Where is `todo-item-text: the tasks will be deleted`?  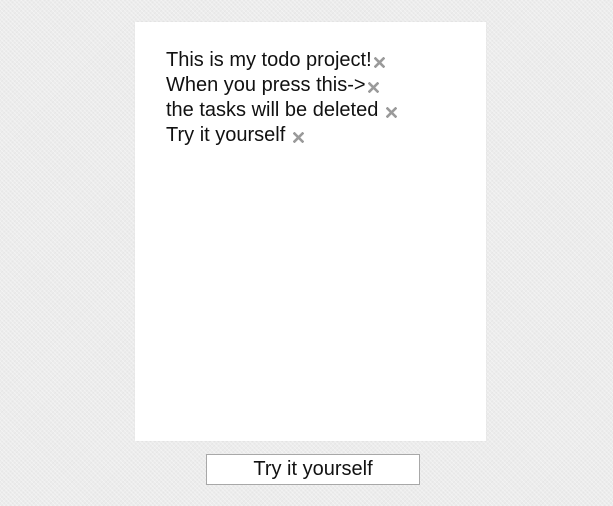
todo-item-text: the tasks will be deleted is located at coordinates (272, 110).